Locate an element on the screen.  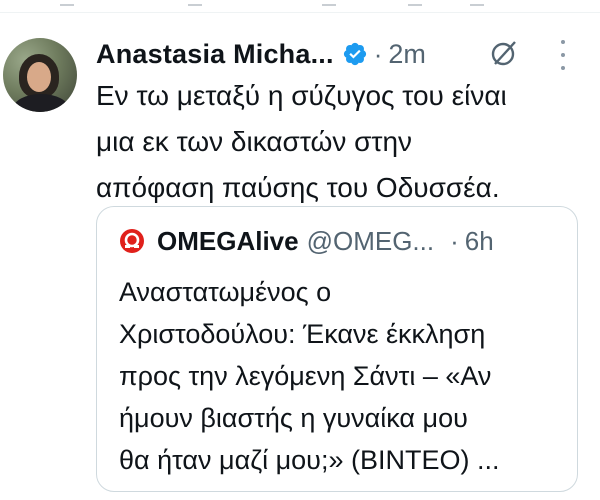
quoted-text-line: Χριστοδούλου: Έκανε έκκληση is located at coordinates (302, 334).